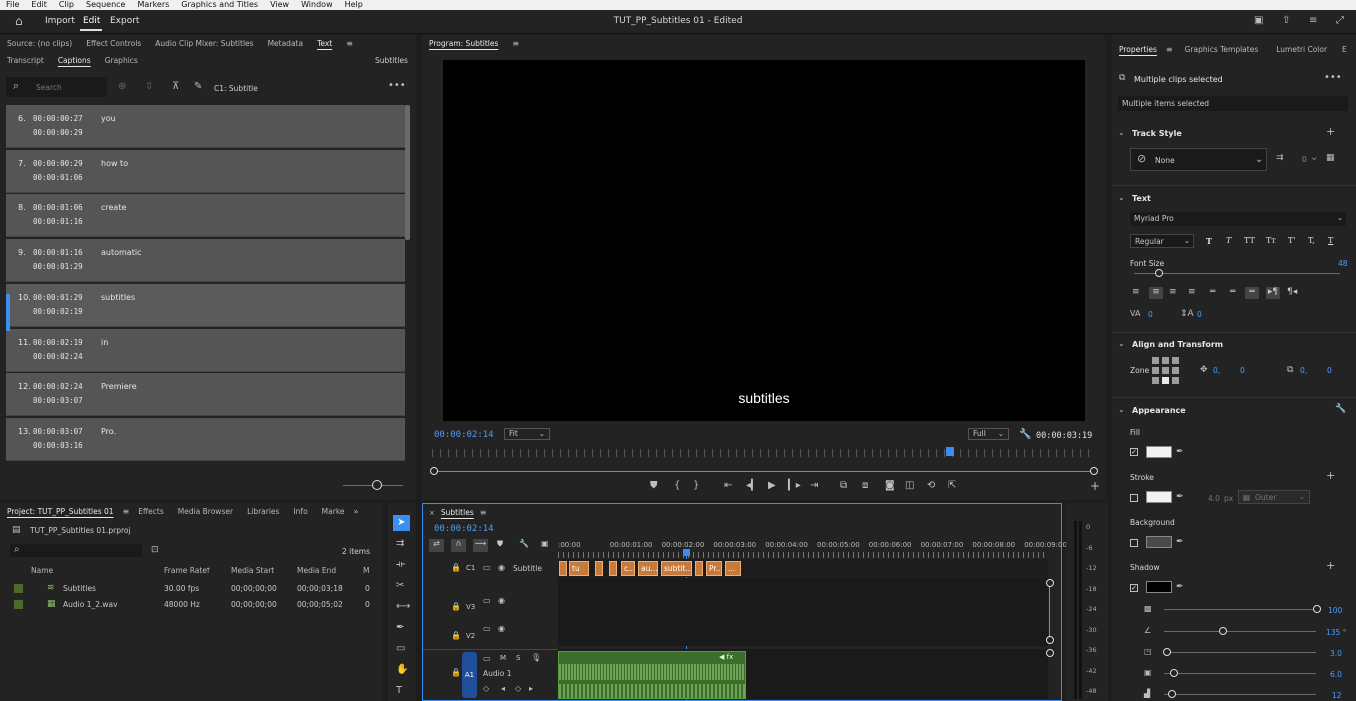  What do you see at coordinates (279, 5) in the screenshot?
I see `menu-view: View` at bounding box center [279, 5].